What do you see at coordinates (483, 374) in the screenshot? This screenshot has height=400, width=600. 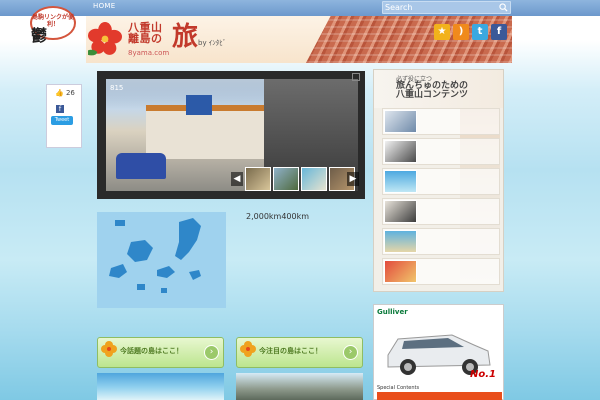 I see `ad-badge: No.1` at bounding box center [483, 374].